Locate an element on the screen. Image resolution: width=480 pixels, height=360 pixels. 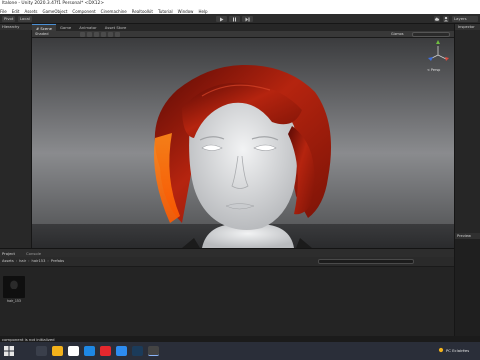
account-button is located at coordinates (446, 19).